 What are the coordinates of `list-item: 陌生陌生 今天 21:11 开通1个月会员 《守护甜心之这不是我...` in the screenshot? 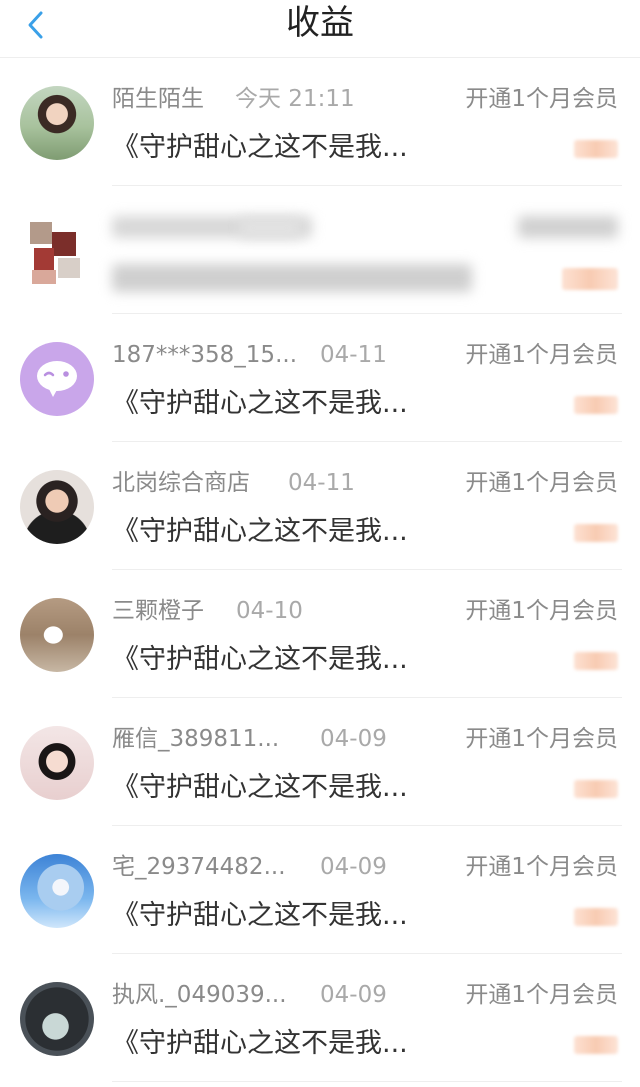 It's located at (320, 122).